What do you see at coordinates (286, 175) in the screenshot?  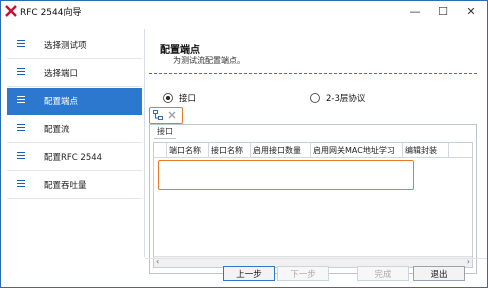 I see `empty-row-highlight` at bounding box center [286, 175].